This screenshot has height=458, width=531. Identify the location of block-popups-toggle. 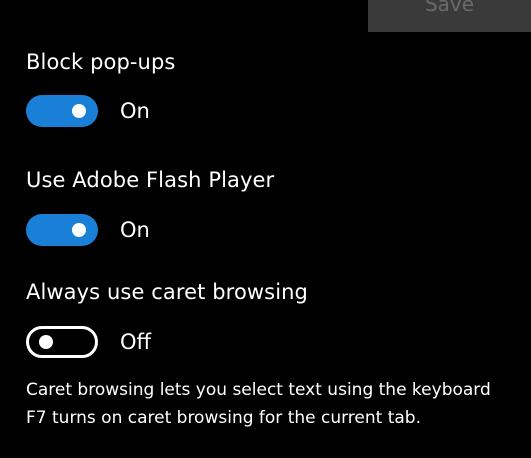
(62, 111).